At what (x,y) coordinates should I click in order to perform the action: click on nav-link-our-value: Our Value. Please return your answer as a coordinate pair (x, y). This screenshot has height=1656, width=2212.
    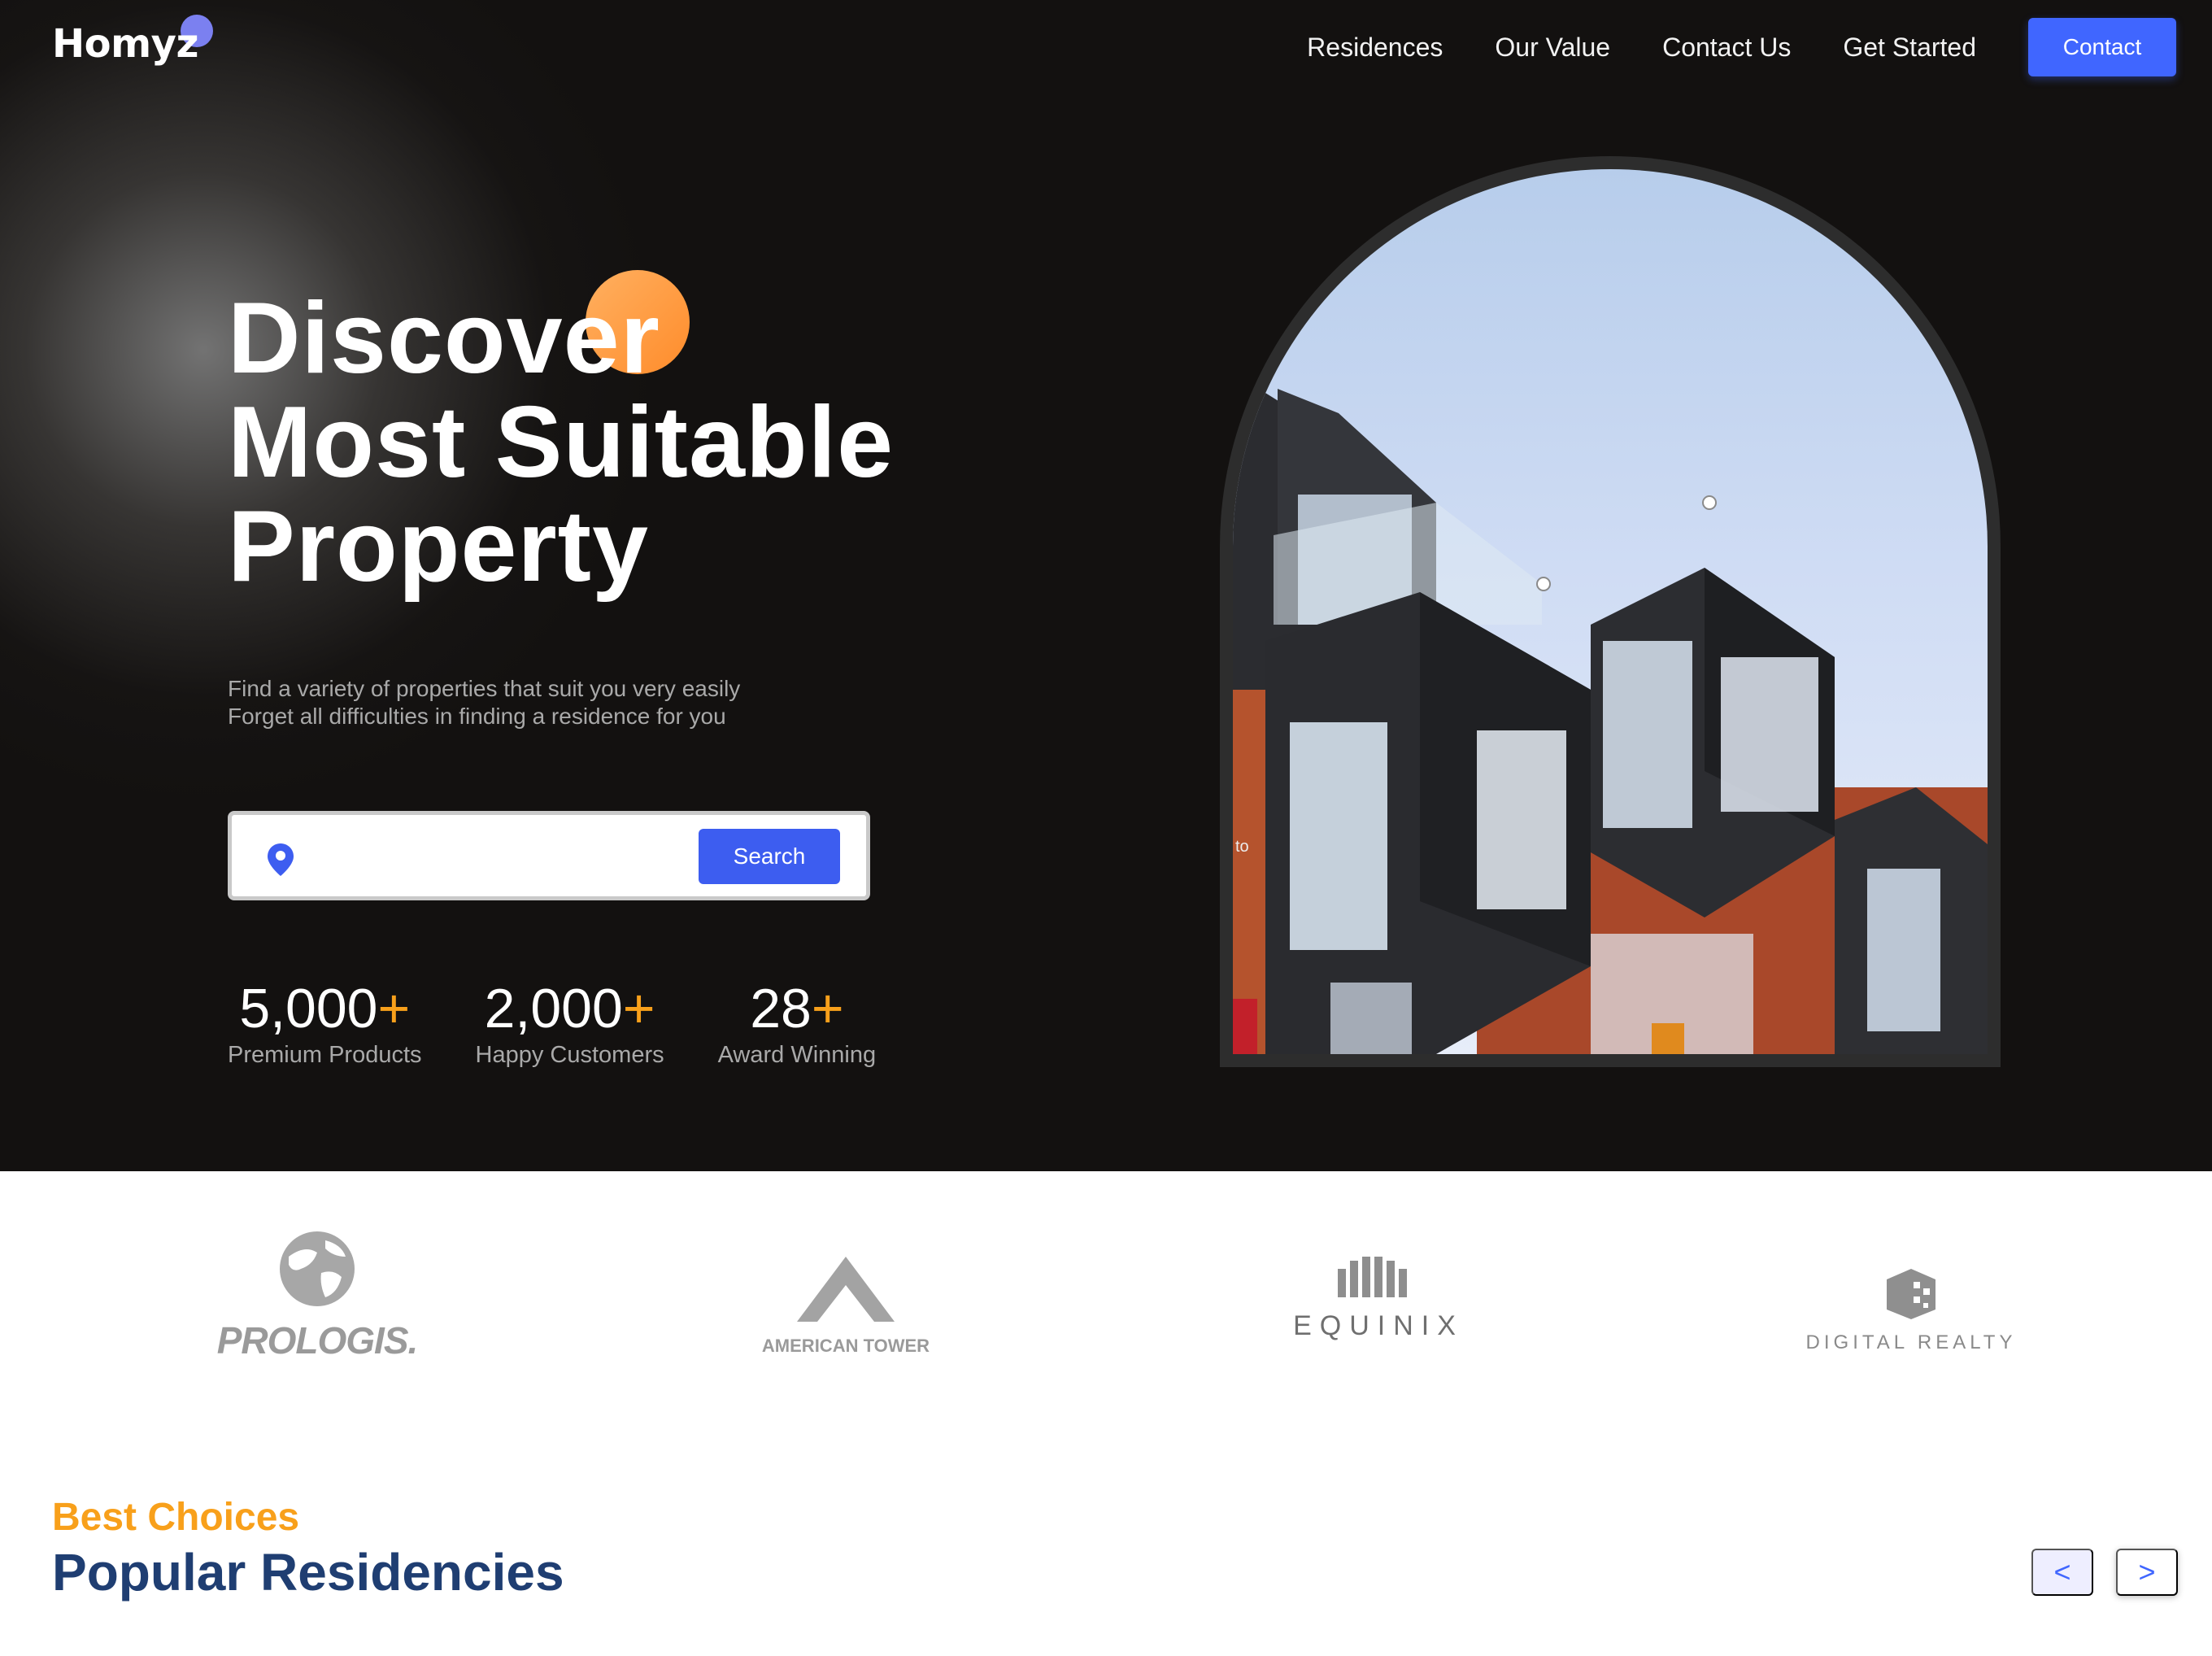
    Looking at the image, I should click on (1552, 48).